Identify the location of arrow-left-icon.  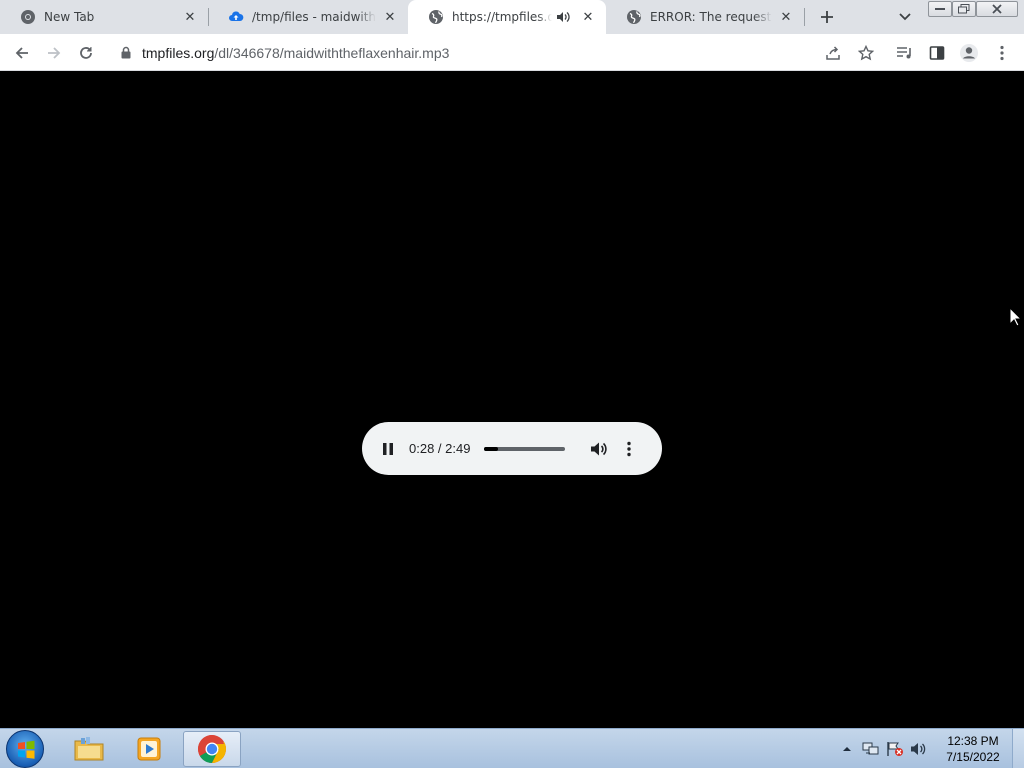
(21, 53).